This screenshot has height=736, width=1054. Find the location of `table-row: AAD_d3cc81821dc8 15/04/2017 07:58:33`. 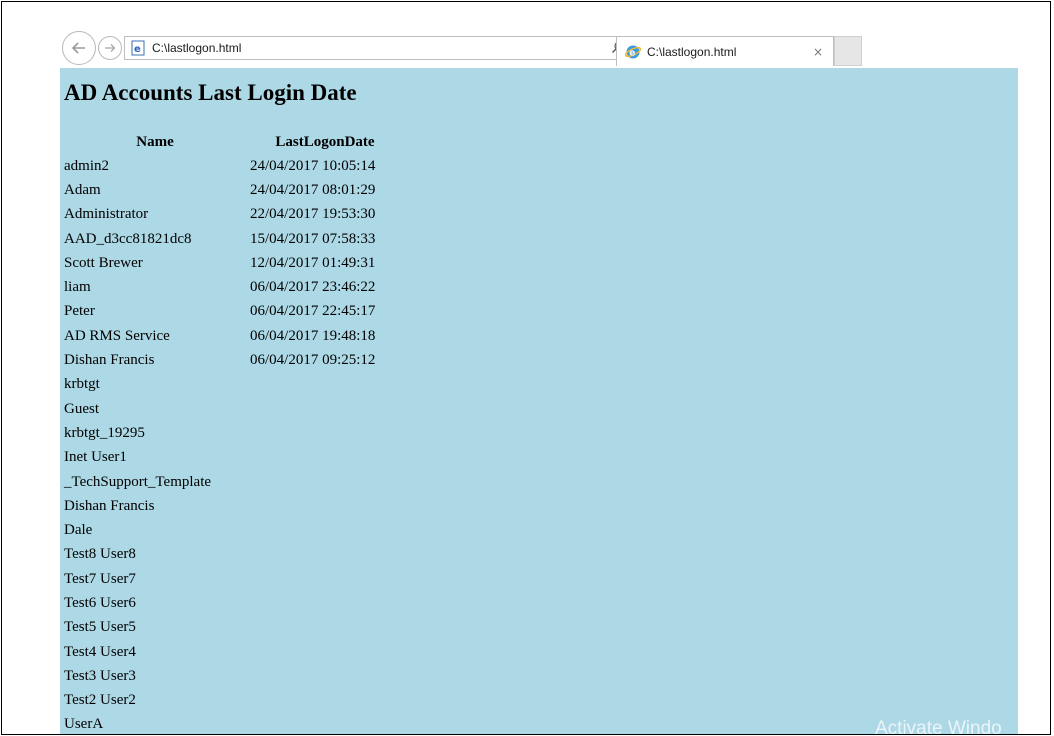

table-row: AAD_d3cc81821dc8 15/04/2017 07:58:33 is located at coordinates (232, 239).